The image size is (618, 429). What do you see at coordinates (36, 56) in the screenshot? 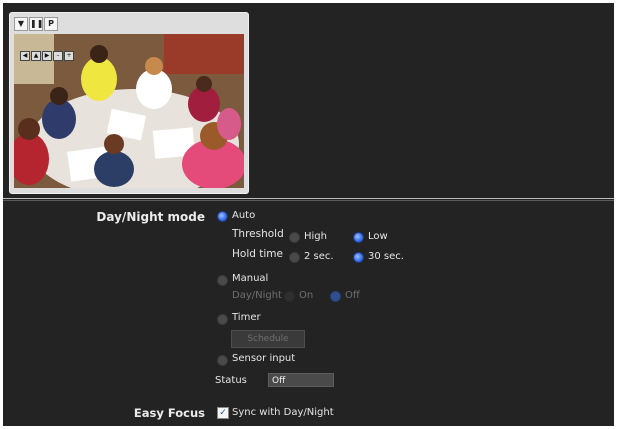
I see `tilt-up-icon: ▲` at bounding box center [36, 56].